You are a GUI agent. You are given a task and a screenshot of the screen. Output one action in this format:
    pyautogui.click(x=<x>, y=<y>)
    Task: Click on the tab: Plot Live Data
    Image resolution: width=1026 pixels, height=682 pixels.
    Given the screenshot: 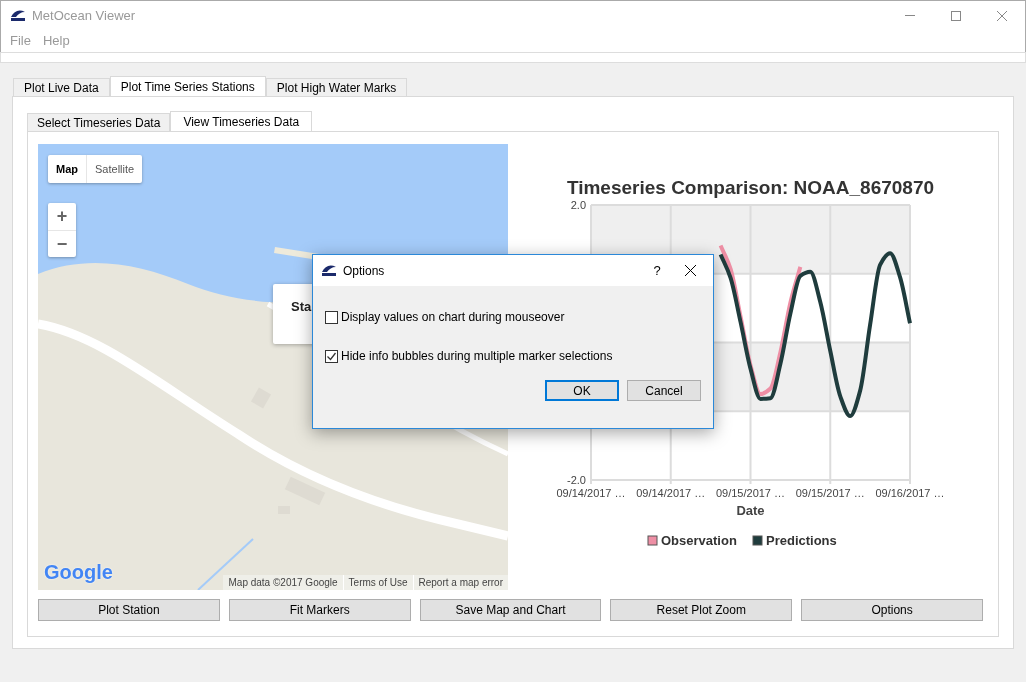 What is the action you would take?
    pyautogui.click(x=61, y=87)
    